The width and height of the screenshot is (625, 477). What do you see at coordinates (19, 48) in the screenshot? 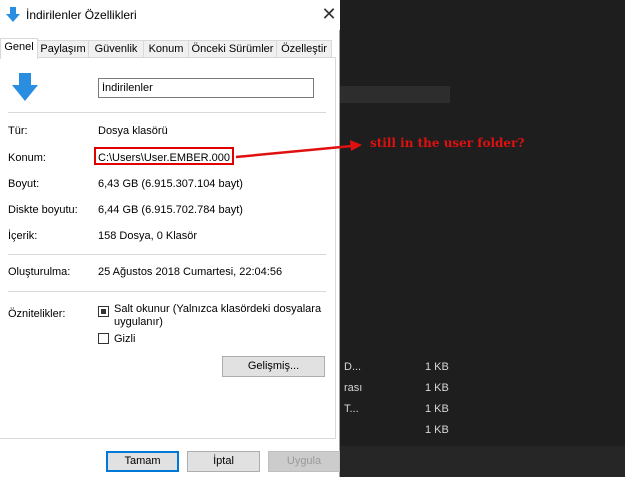
I see `tab-general: Genel` at bounding box center [19, 48].